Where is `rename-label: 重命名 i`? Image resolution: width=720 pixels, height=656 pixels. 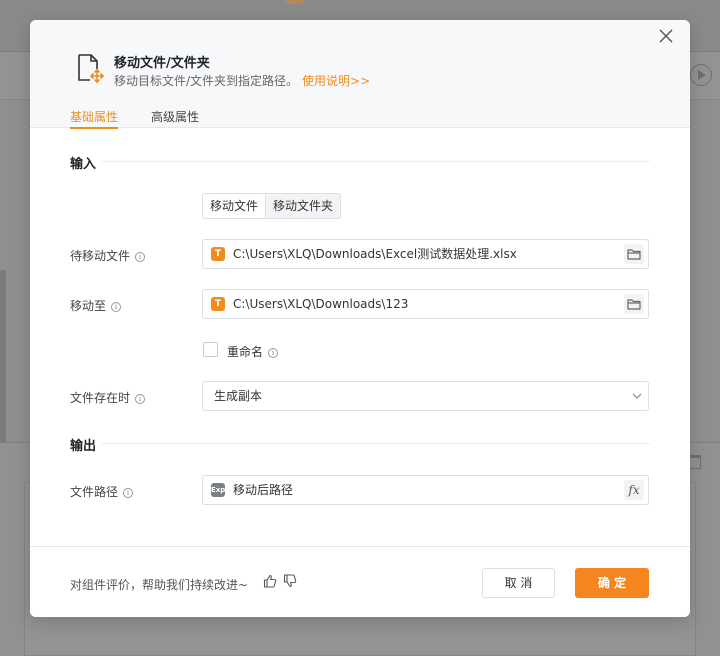
rename-label: 重命名 i is located at coordinates (253, 351).